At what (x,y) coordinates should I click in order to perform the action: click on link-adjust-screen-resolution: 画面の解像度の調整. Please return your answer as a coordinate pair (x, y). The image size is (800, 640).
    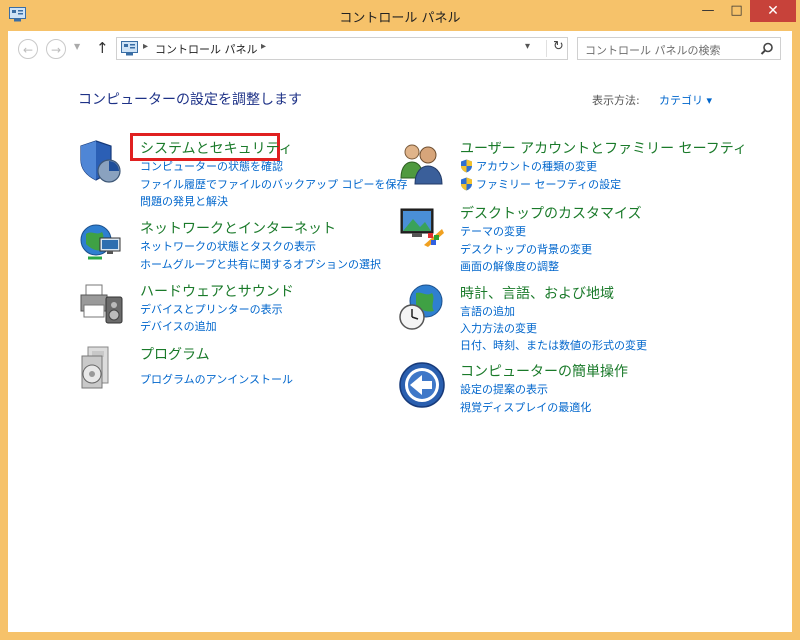
    Looking at the image, I should click on (509, 266).